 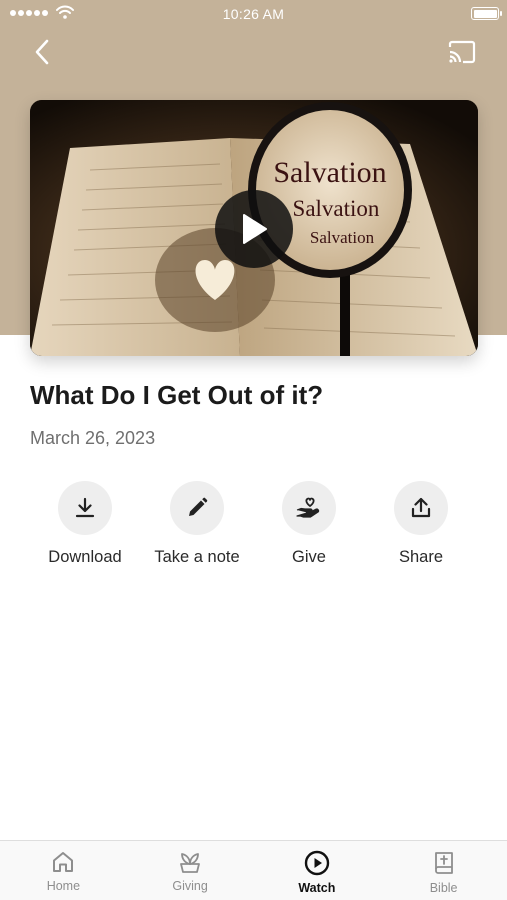 I want to click on share-icon, so click(x=421, y=507).